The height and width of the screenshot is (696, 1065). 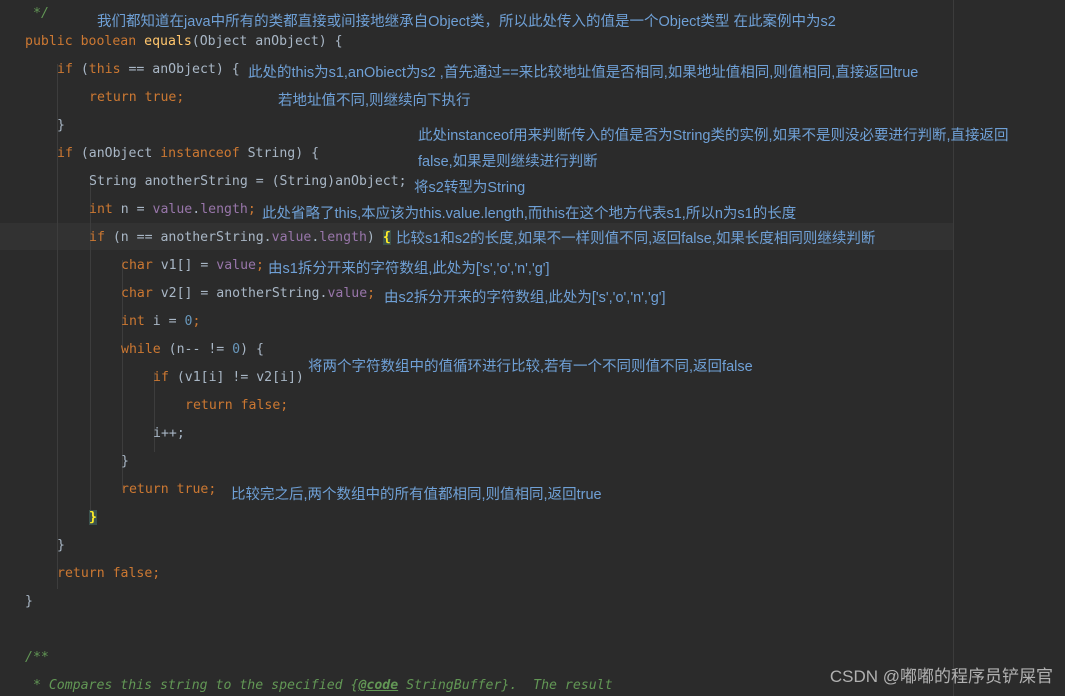 I want to click on annotation-note: 由s1拆分开来的字符数组,此处为['s','o','n','g'], so click(x=409, y=269).